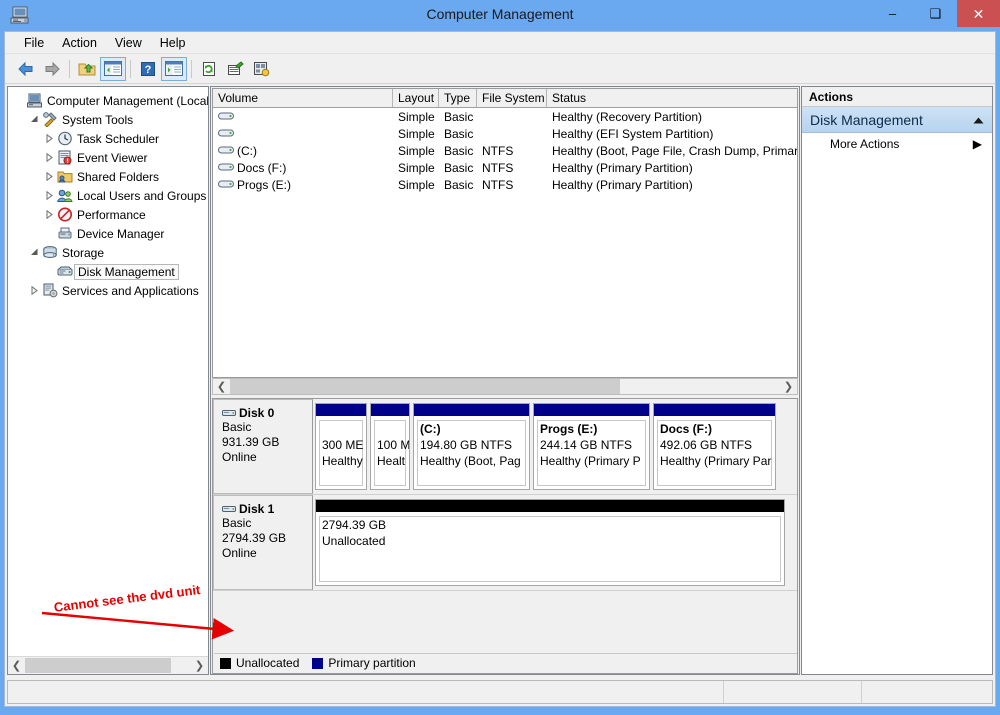  Describe the element at coordinates (34, 43) in the screenshot. I see `menu-file: File` at that location.